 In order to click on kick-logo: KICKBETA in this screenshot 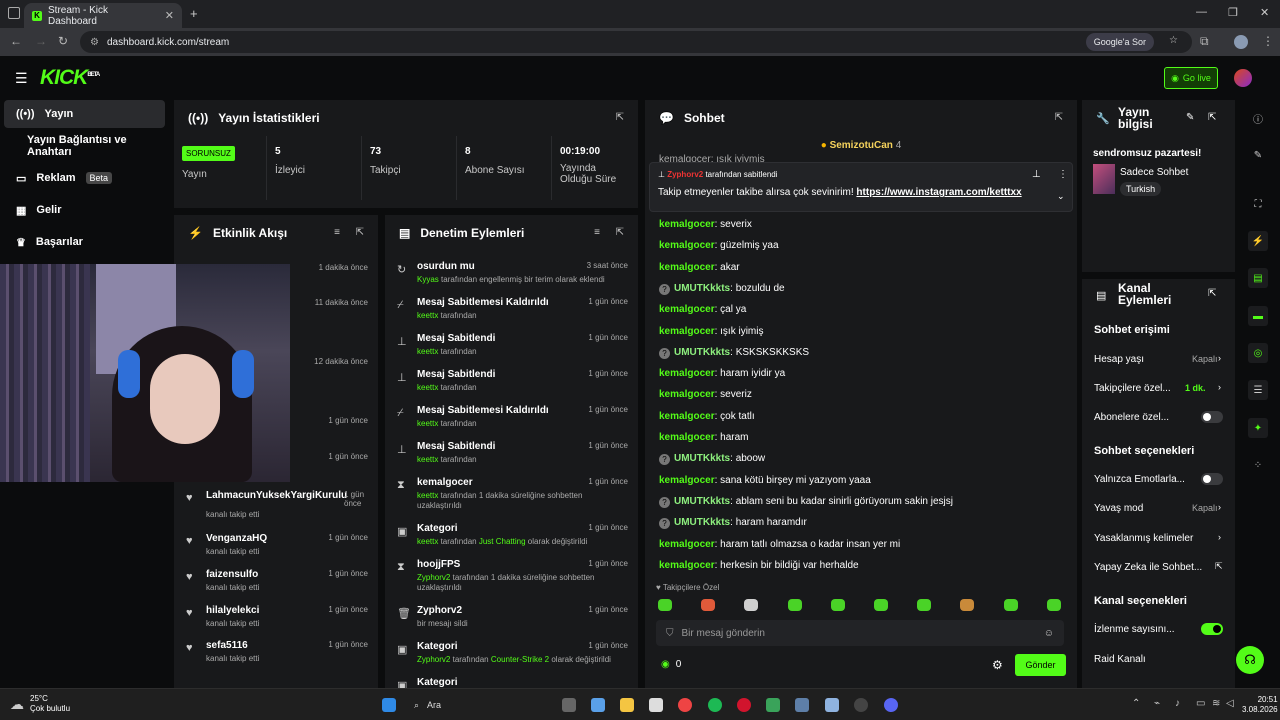, I will do `click(70, 78)`.